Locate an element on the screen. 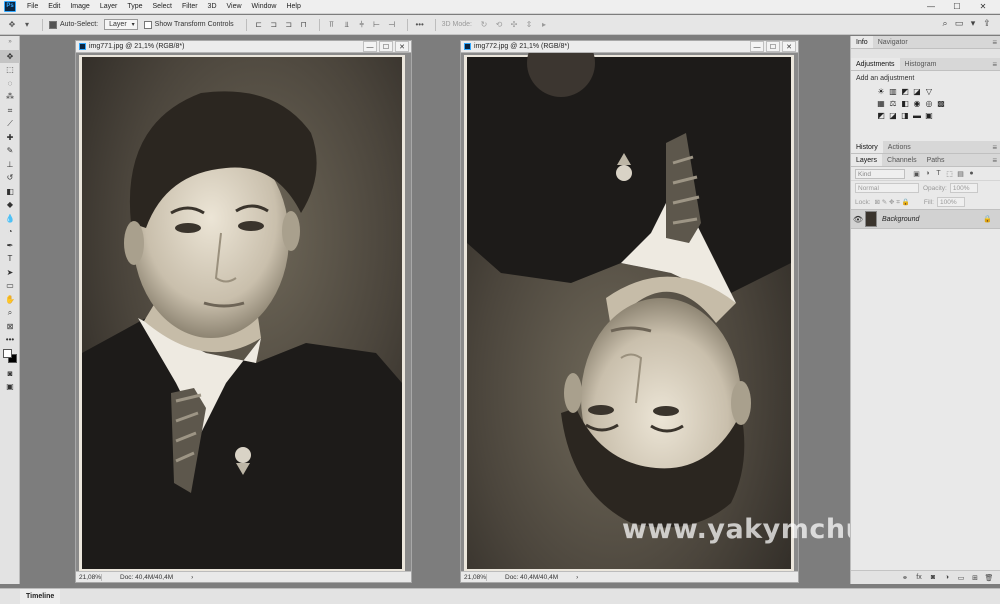 This screenshot has width=1000, height=604. threshold-icon: ◨ is located at coordinates (905, 116).